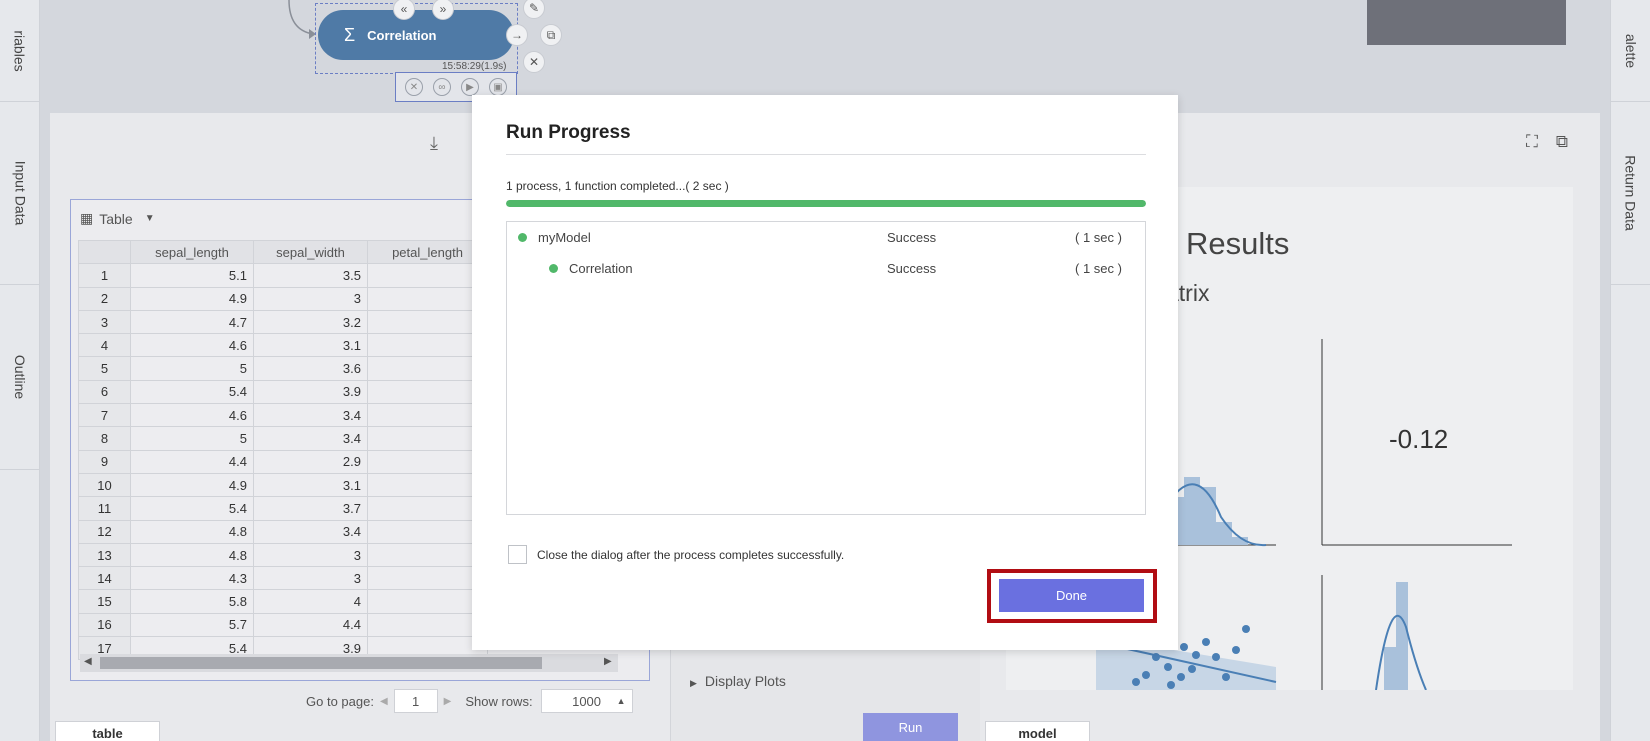 Image resolution: width=1650 pixels, height=741 pixels. I want to click on done-button: Done, so click(1071, 595).